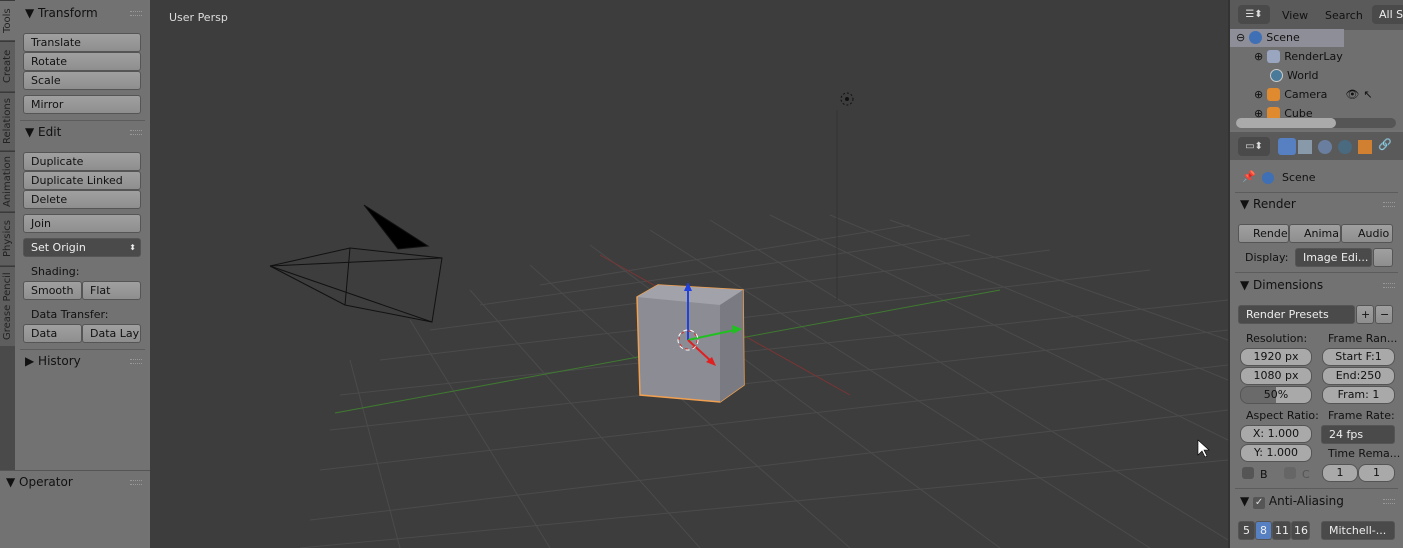 The height and width of the screenshot is (548, 1403). What do you see at coordinates (82, 161) in the screenshot?
I see `duplicate-button: Duplicate` at bounding box center [82, 161].